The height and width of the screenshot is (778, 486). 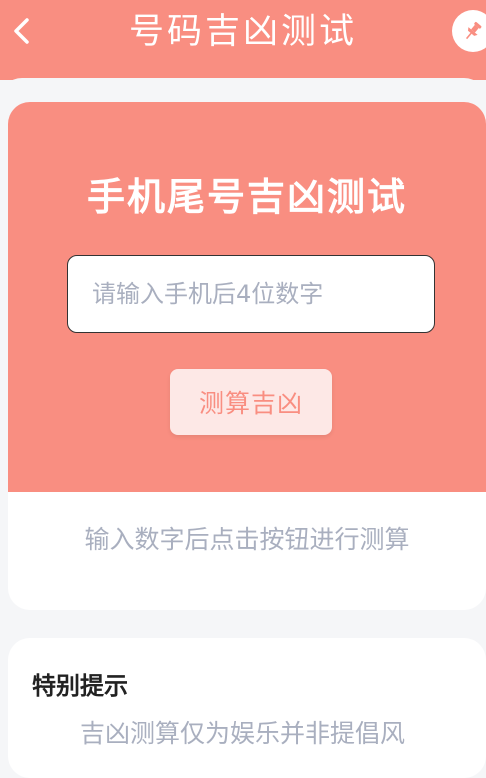 What do you see at coordinates (247, 539) in the screenshot?
I see `hint-text: 输入数字后点击按钮进行测算` at bounding box center [247, 539].